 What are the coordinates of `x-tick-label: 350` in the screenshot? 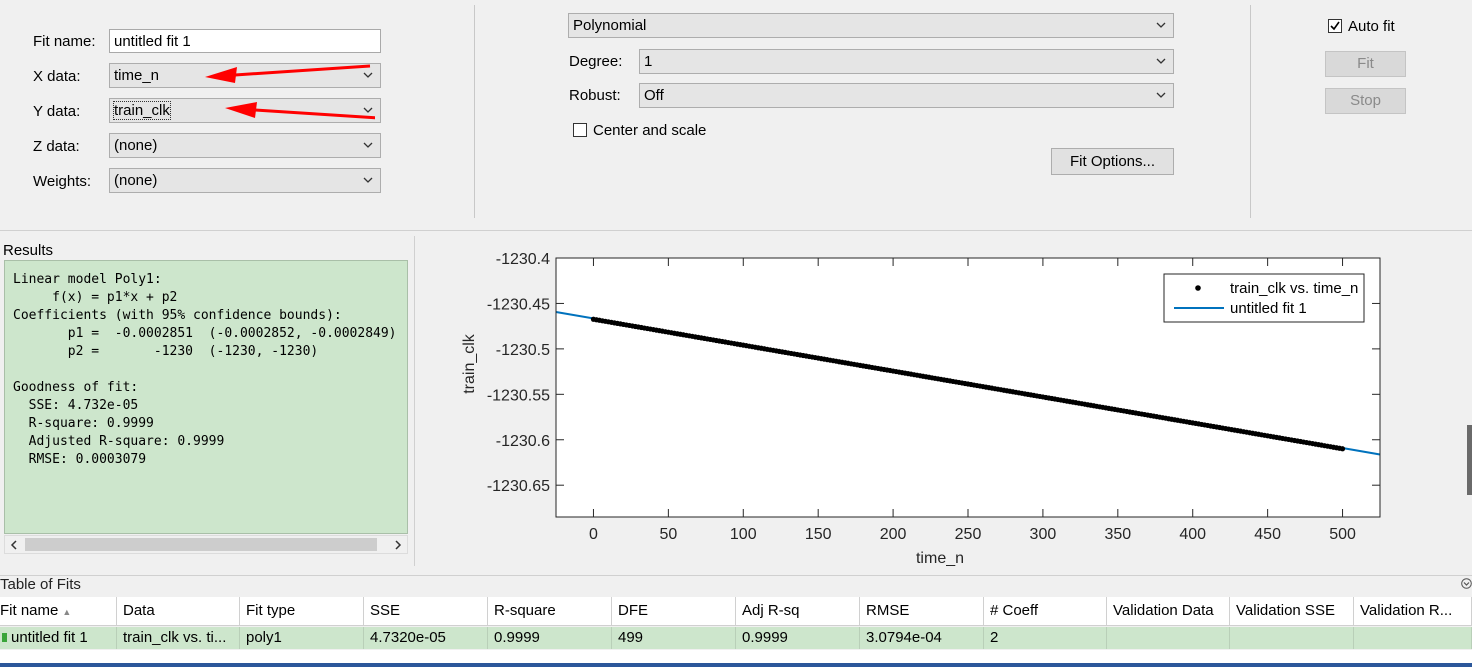 It's located at (1117, 534).